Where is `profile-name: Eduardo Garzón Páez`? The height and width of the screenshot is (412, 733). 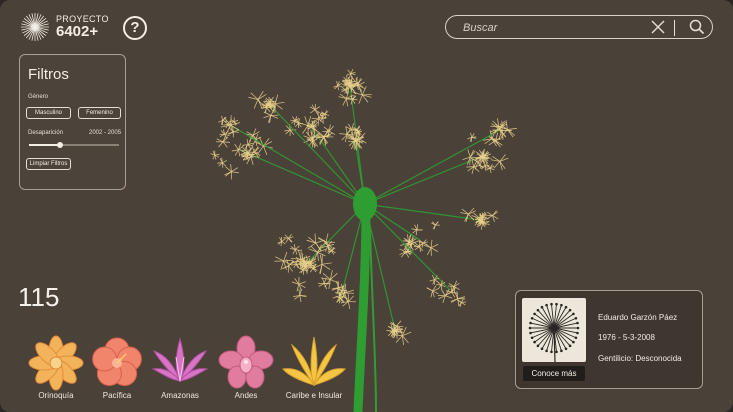
profile-name: Eduardo Garzón Páez is located at coordinates (638, 317).